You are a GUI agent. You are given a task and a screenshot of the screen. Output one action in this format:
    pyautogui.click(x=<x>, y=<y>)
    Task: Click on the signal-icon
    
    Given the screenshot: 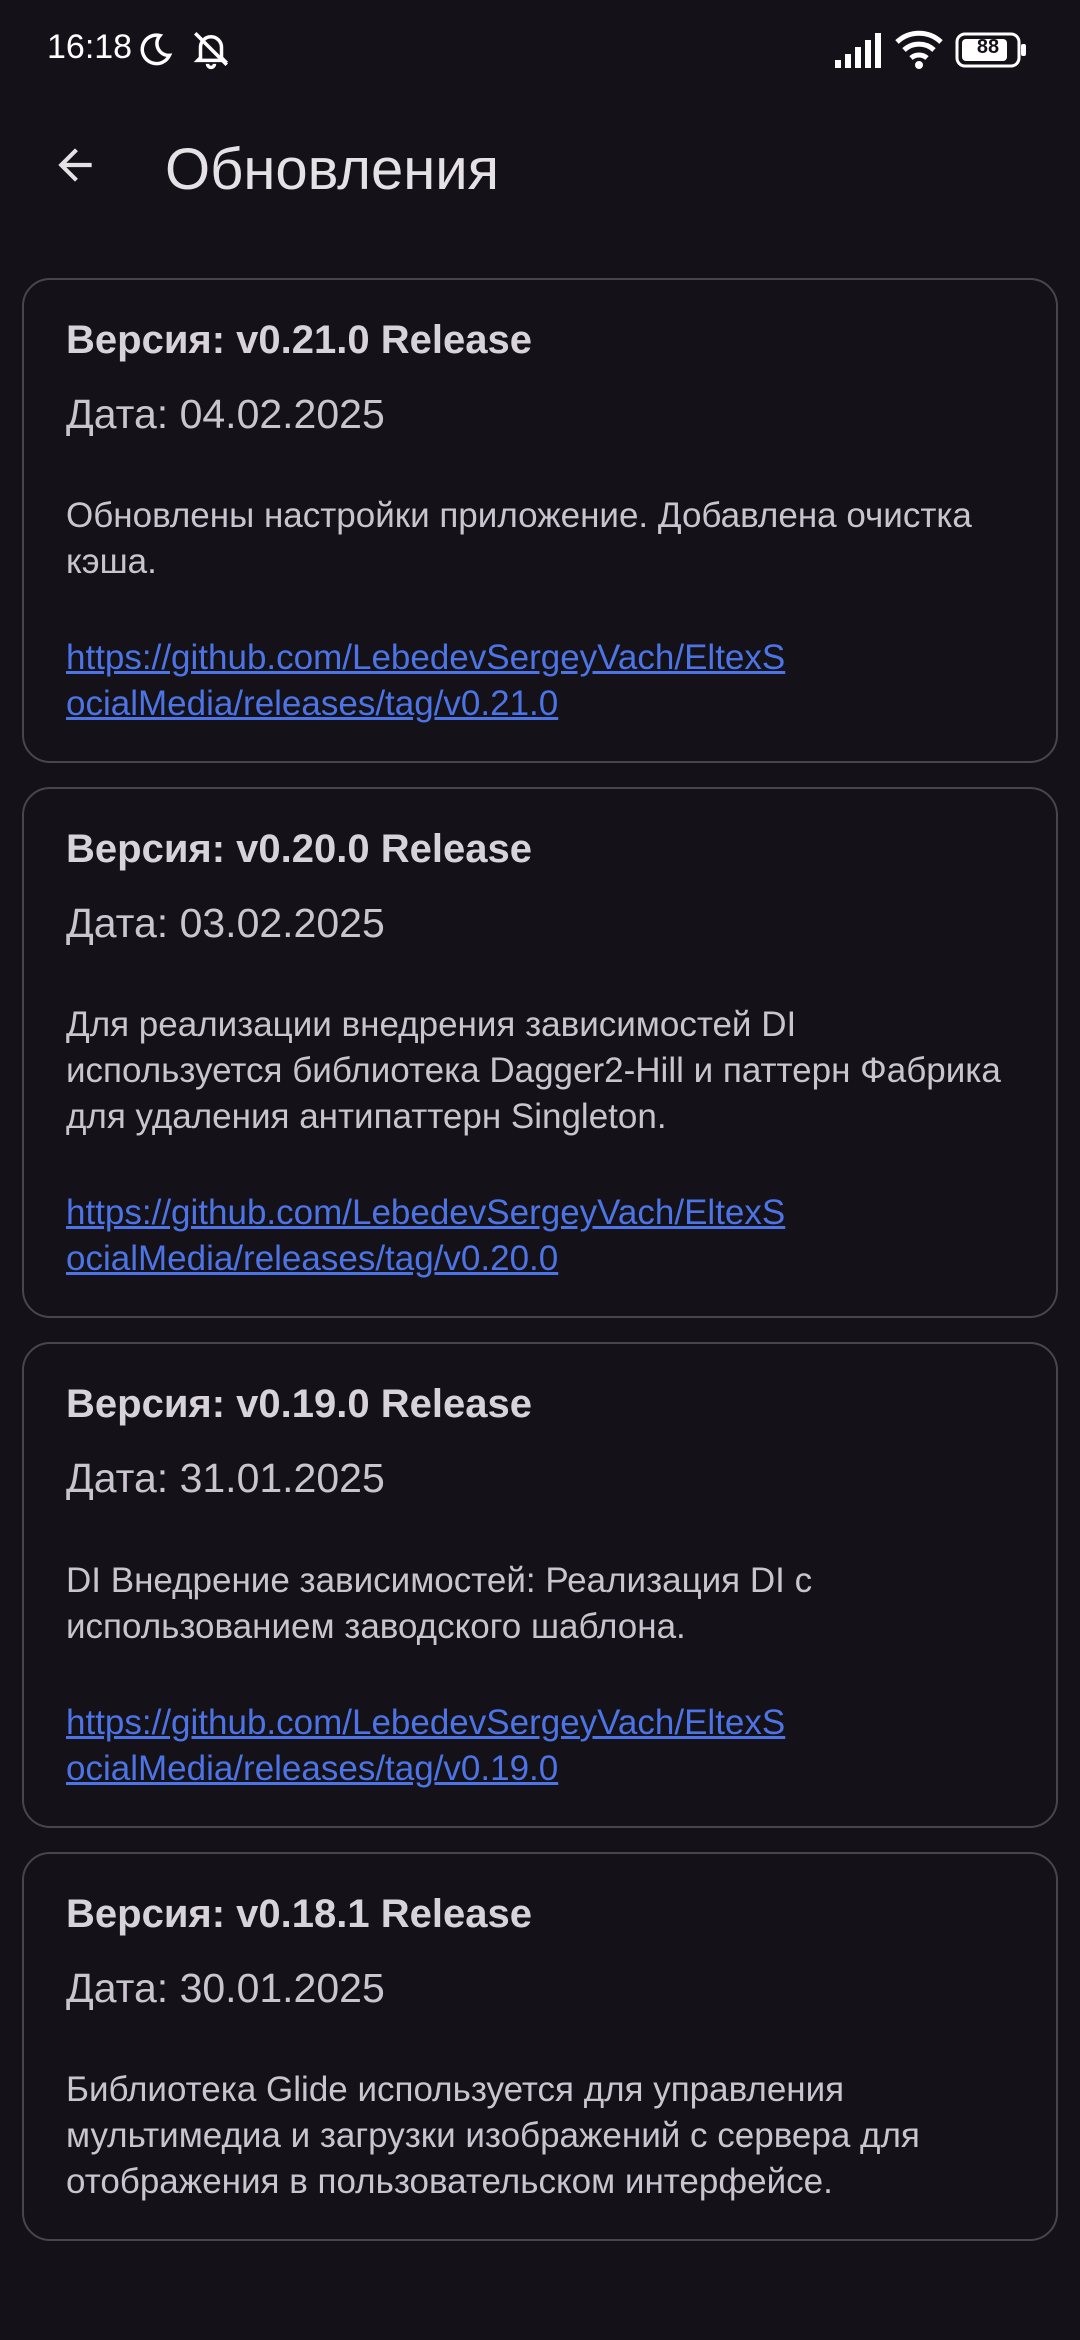 What is the action you would take?
    pyautogui.click(x=858, y=50)
    